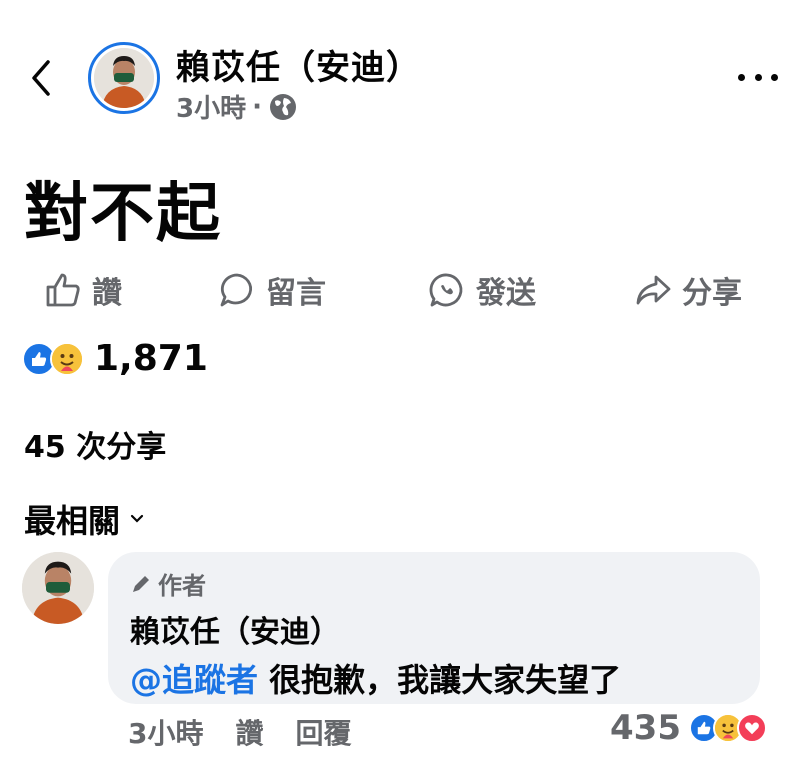 This screenshot has height=764, width=800. I want to click on reactions-summary: 1,871, so click(115, 358).